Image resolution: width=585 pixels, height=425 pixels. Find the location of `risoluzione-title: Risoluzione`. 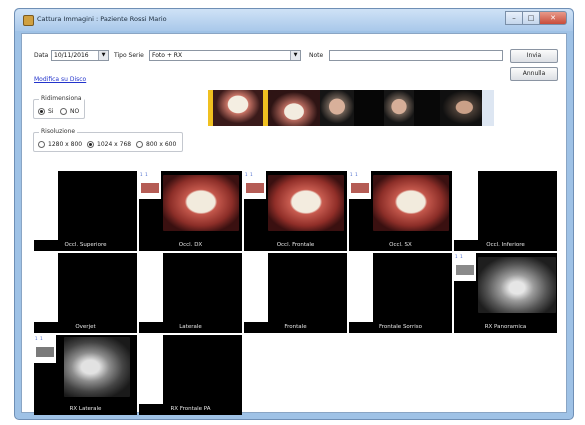

risoluzione-title: Risoluzione is located at coordinates (58, 131).